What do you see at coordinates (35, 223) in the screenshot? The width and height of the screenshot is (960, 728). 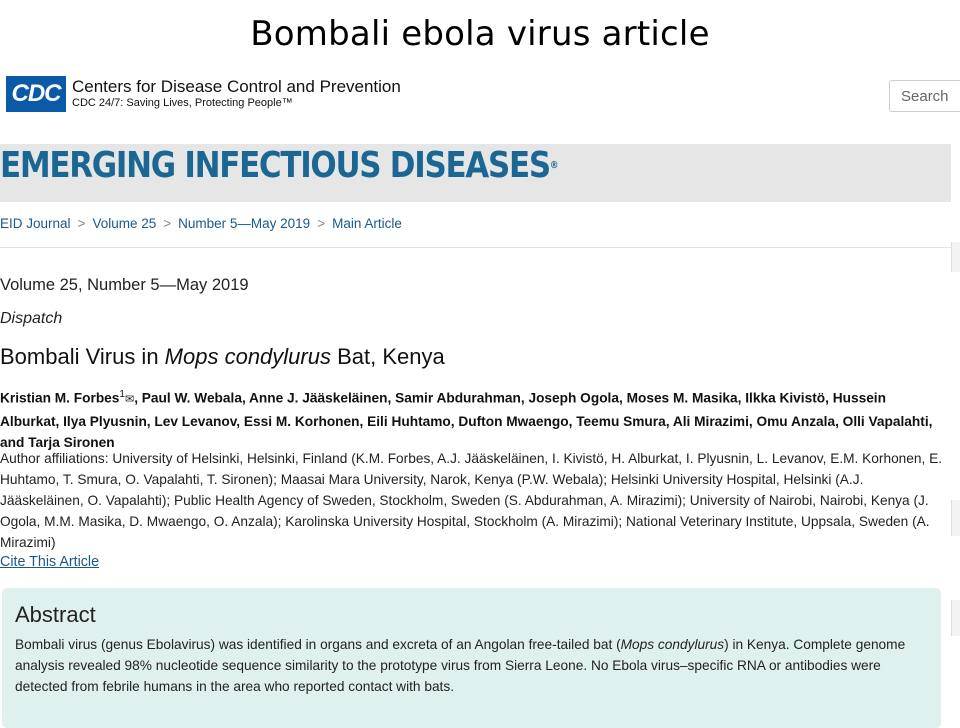 I see `breadcrumb-eid-journal: EID Journal` at bounding box center [35, 223].